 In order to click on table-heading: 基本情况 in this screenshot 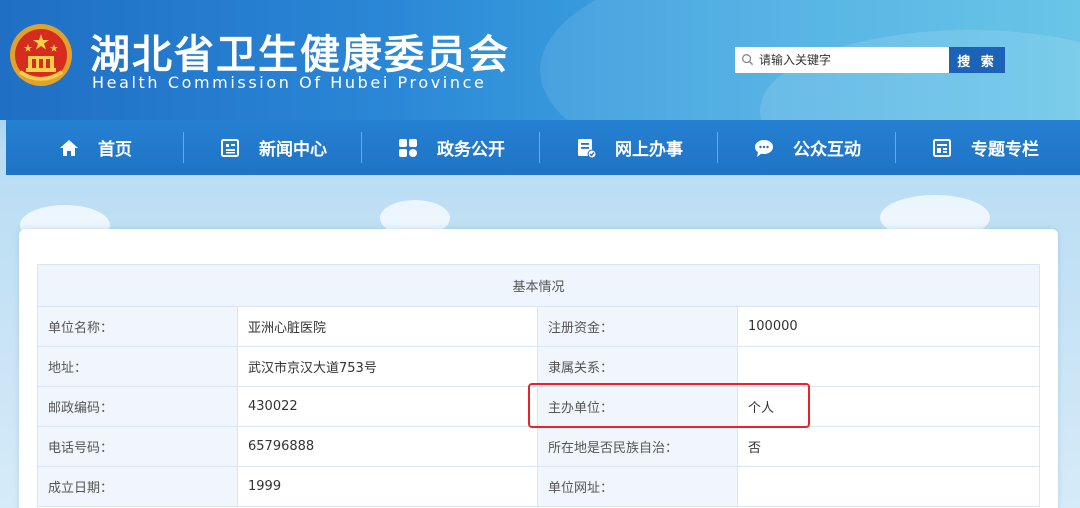, I will do `click(538, 285)`.